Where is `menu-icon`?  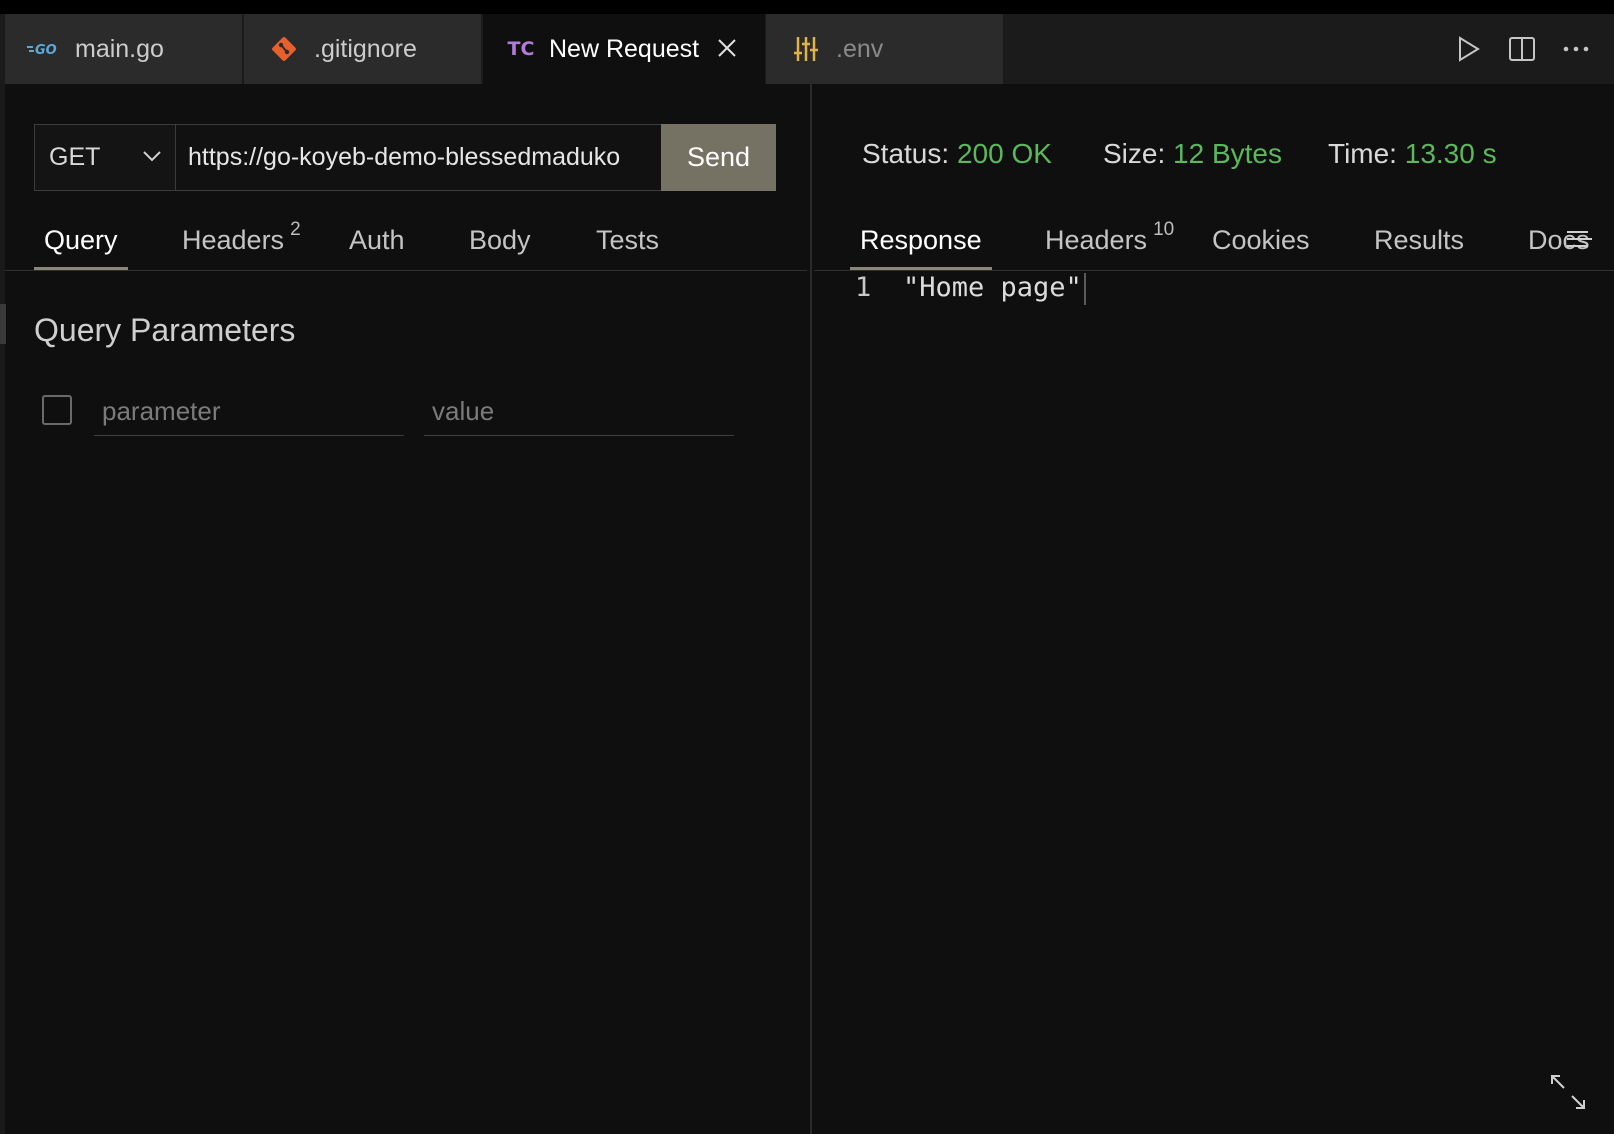 menu-icon is located at coordinates (1579, 241).